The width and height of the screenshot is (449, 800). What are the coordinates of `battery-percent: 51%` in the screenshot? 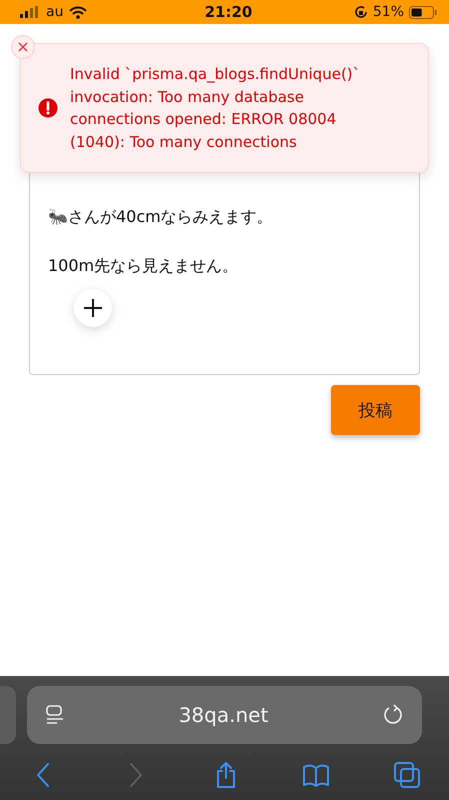 It's located at (388, 12).